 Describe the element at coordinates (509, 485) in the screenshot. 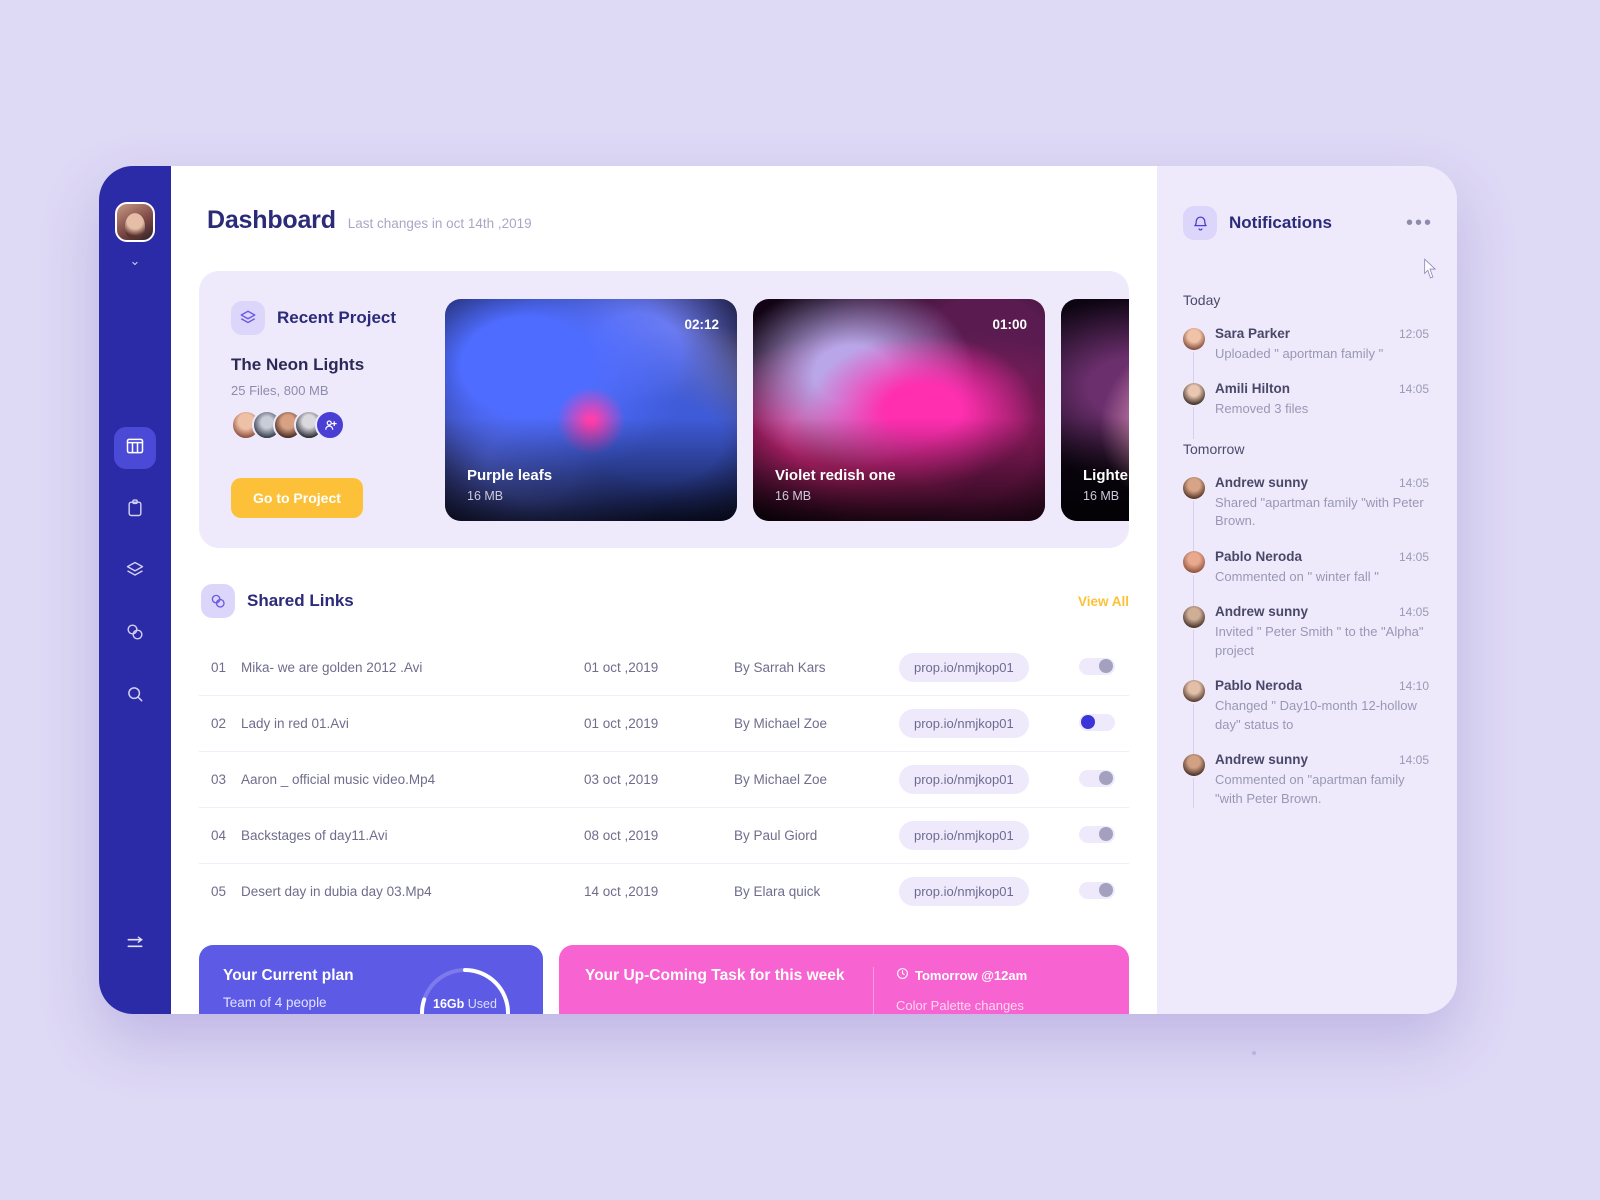

I see `thumbnail-body: Purple leafs 16 MB` at that location.